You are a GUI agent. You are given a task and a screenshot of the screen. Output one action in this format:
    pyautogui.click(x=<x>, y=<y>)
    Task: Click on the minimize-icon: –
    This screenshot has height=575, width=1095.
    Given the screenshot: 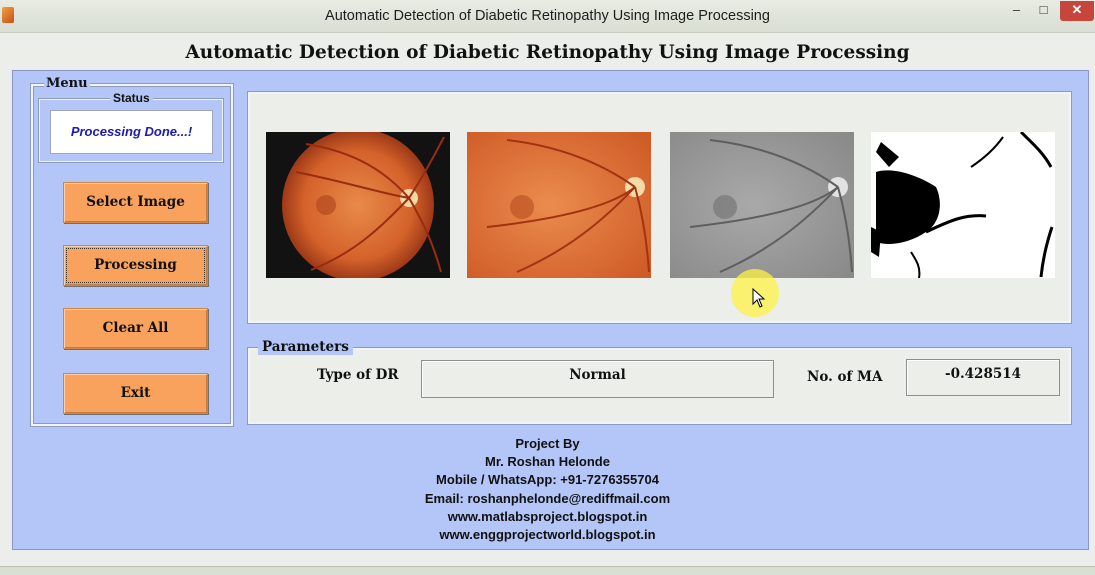 What is the action you would take?
    pyautogui.click(x=1016, y=11)
    